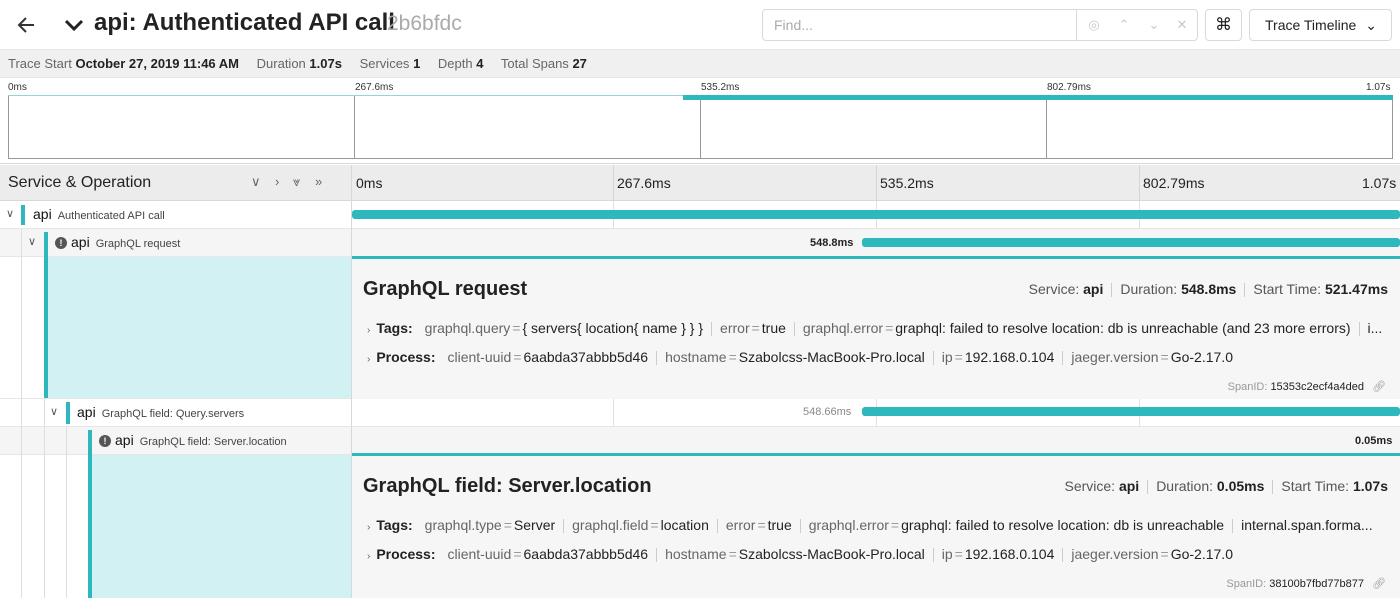  Describe the element at coordinates (27, 25) in the screenshot. I see `back-arrow-icon` at that location.